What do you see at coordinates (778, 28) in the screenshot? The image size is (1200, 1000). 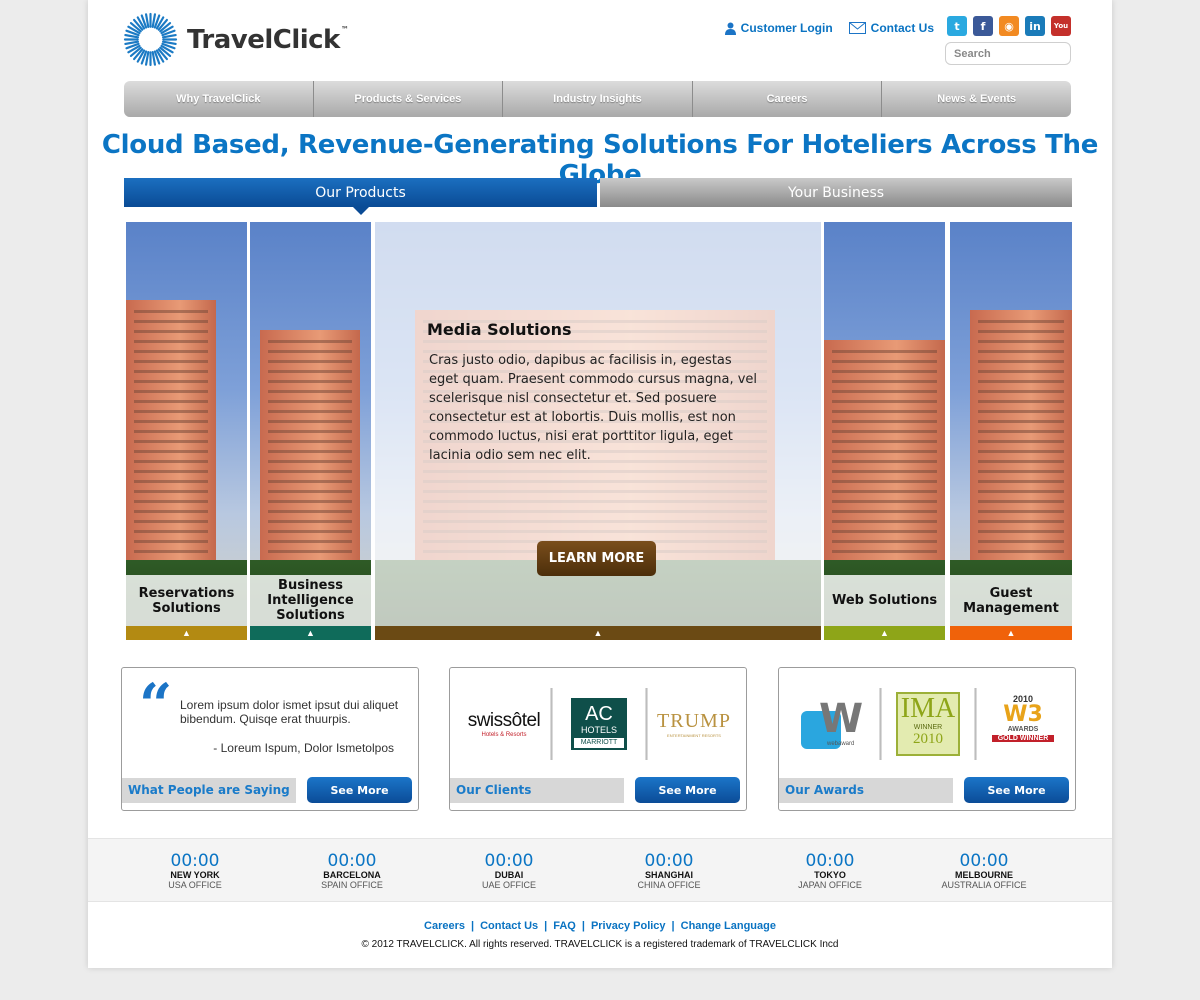 I see `customer-login-link: Customer Login` at bounding box center [778, 28].